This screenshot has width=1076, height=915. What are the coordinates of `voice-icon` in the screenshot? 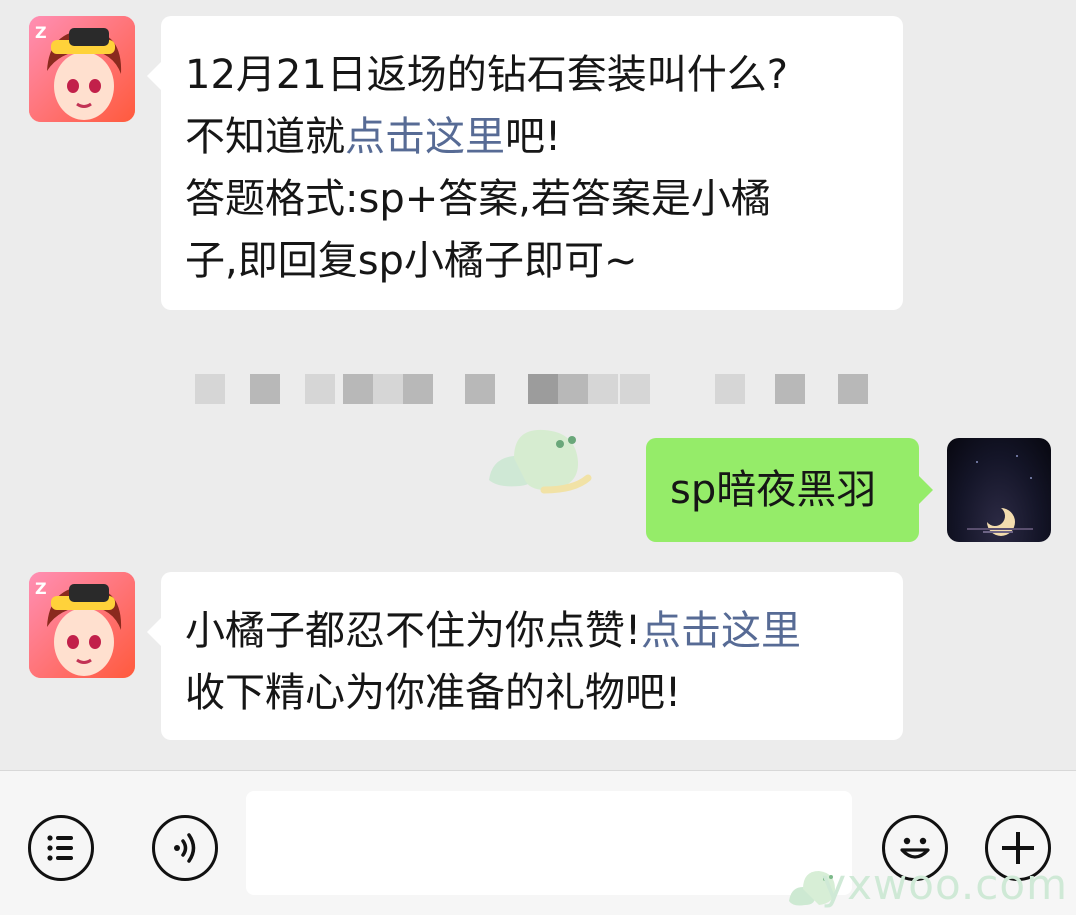 It's located at (185, 848).